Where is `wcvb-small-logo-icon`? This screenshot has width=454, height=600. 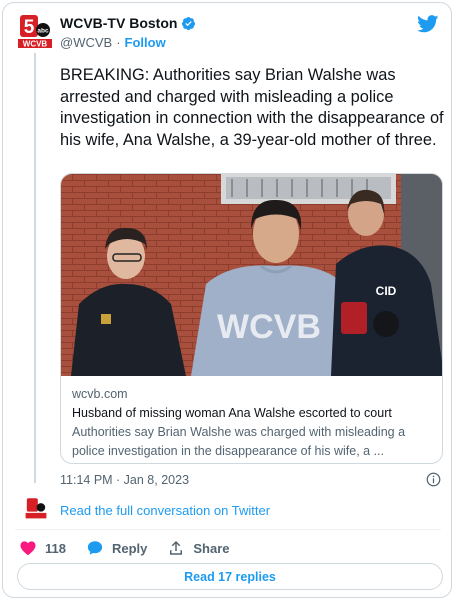
wcvb-small-logo-icon is located at coordinates (36, 508).